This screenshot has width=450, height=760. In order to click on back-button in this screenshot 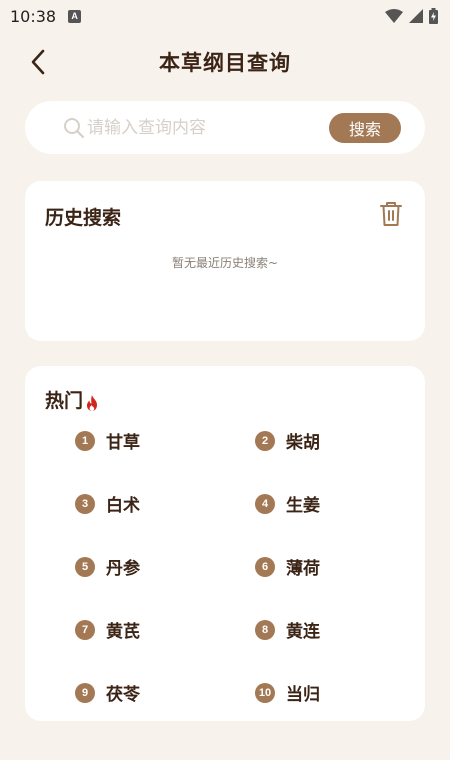, I will do `click(38, 62)`.